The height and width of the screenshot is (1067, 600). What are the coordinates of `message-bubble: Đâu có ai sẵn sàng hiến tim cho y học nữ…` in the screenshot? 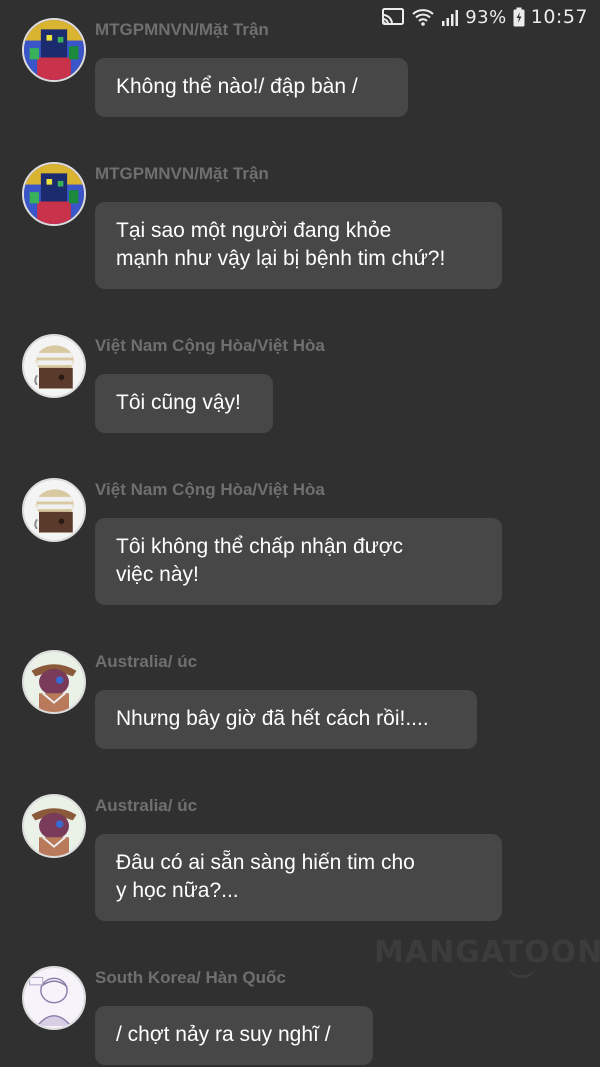 It's located at (298, 877).